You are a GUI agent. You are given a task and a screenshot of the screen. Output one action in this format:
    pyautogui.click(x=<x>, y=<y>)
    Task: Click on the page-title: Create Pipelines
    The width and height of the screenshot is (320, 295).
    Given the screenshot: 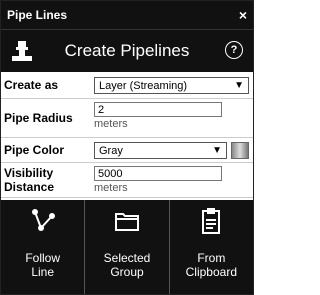 What is the action you would take?
    pyautogui.click(x=127, y=50)
    